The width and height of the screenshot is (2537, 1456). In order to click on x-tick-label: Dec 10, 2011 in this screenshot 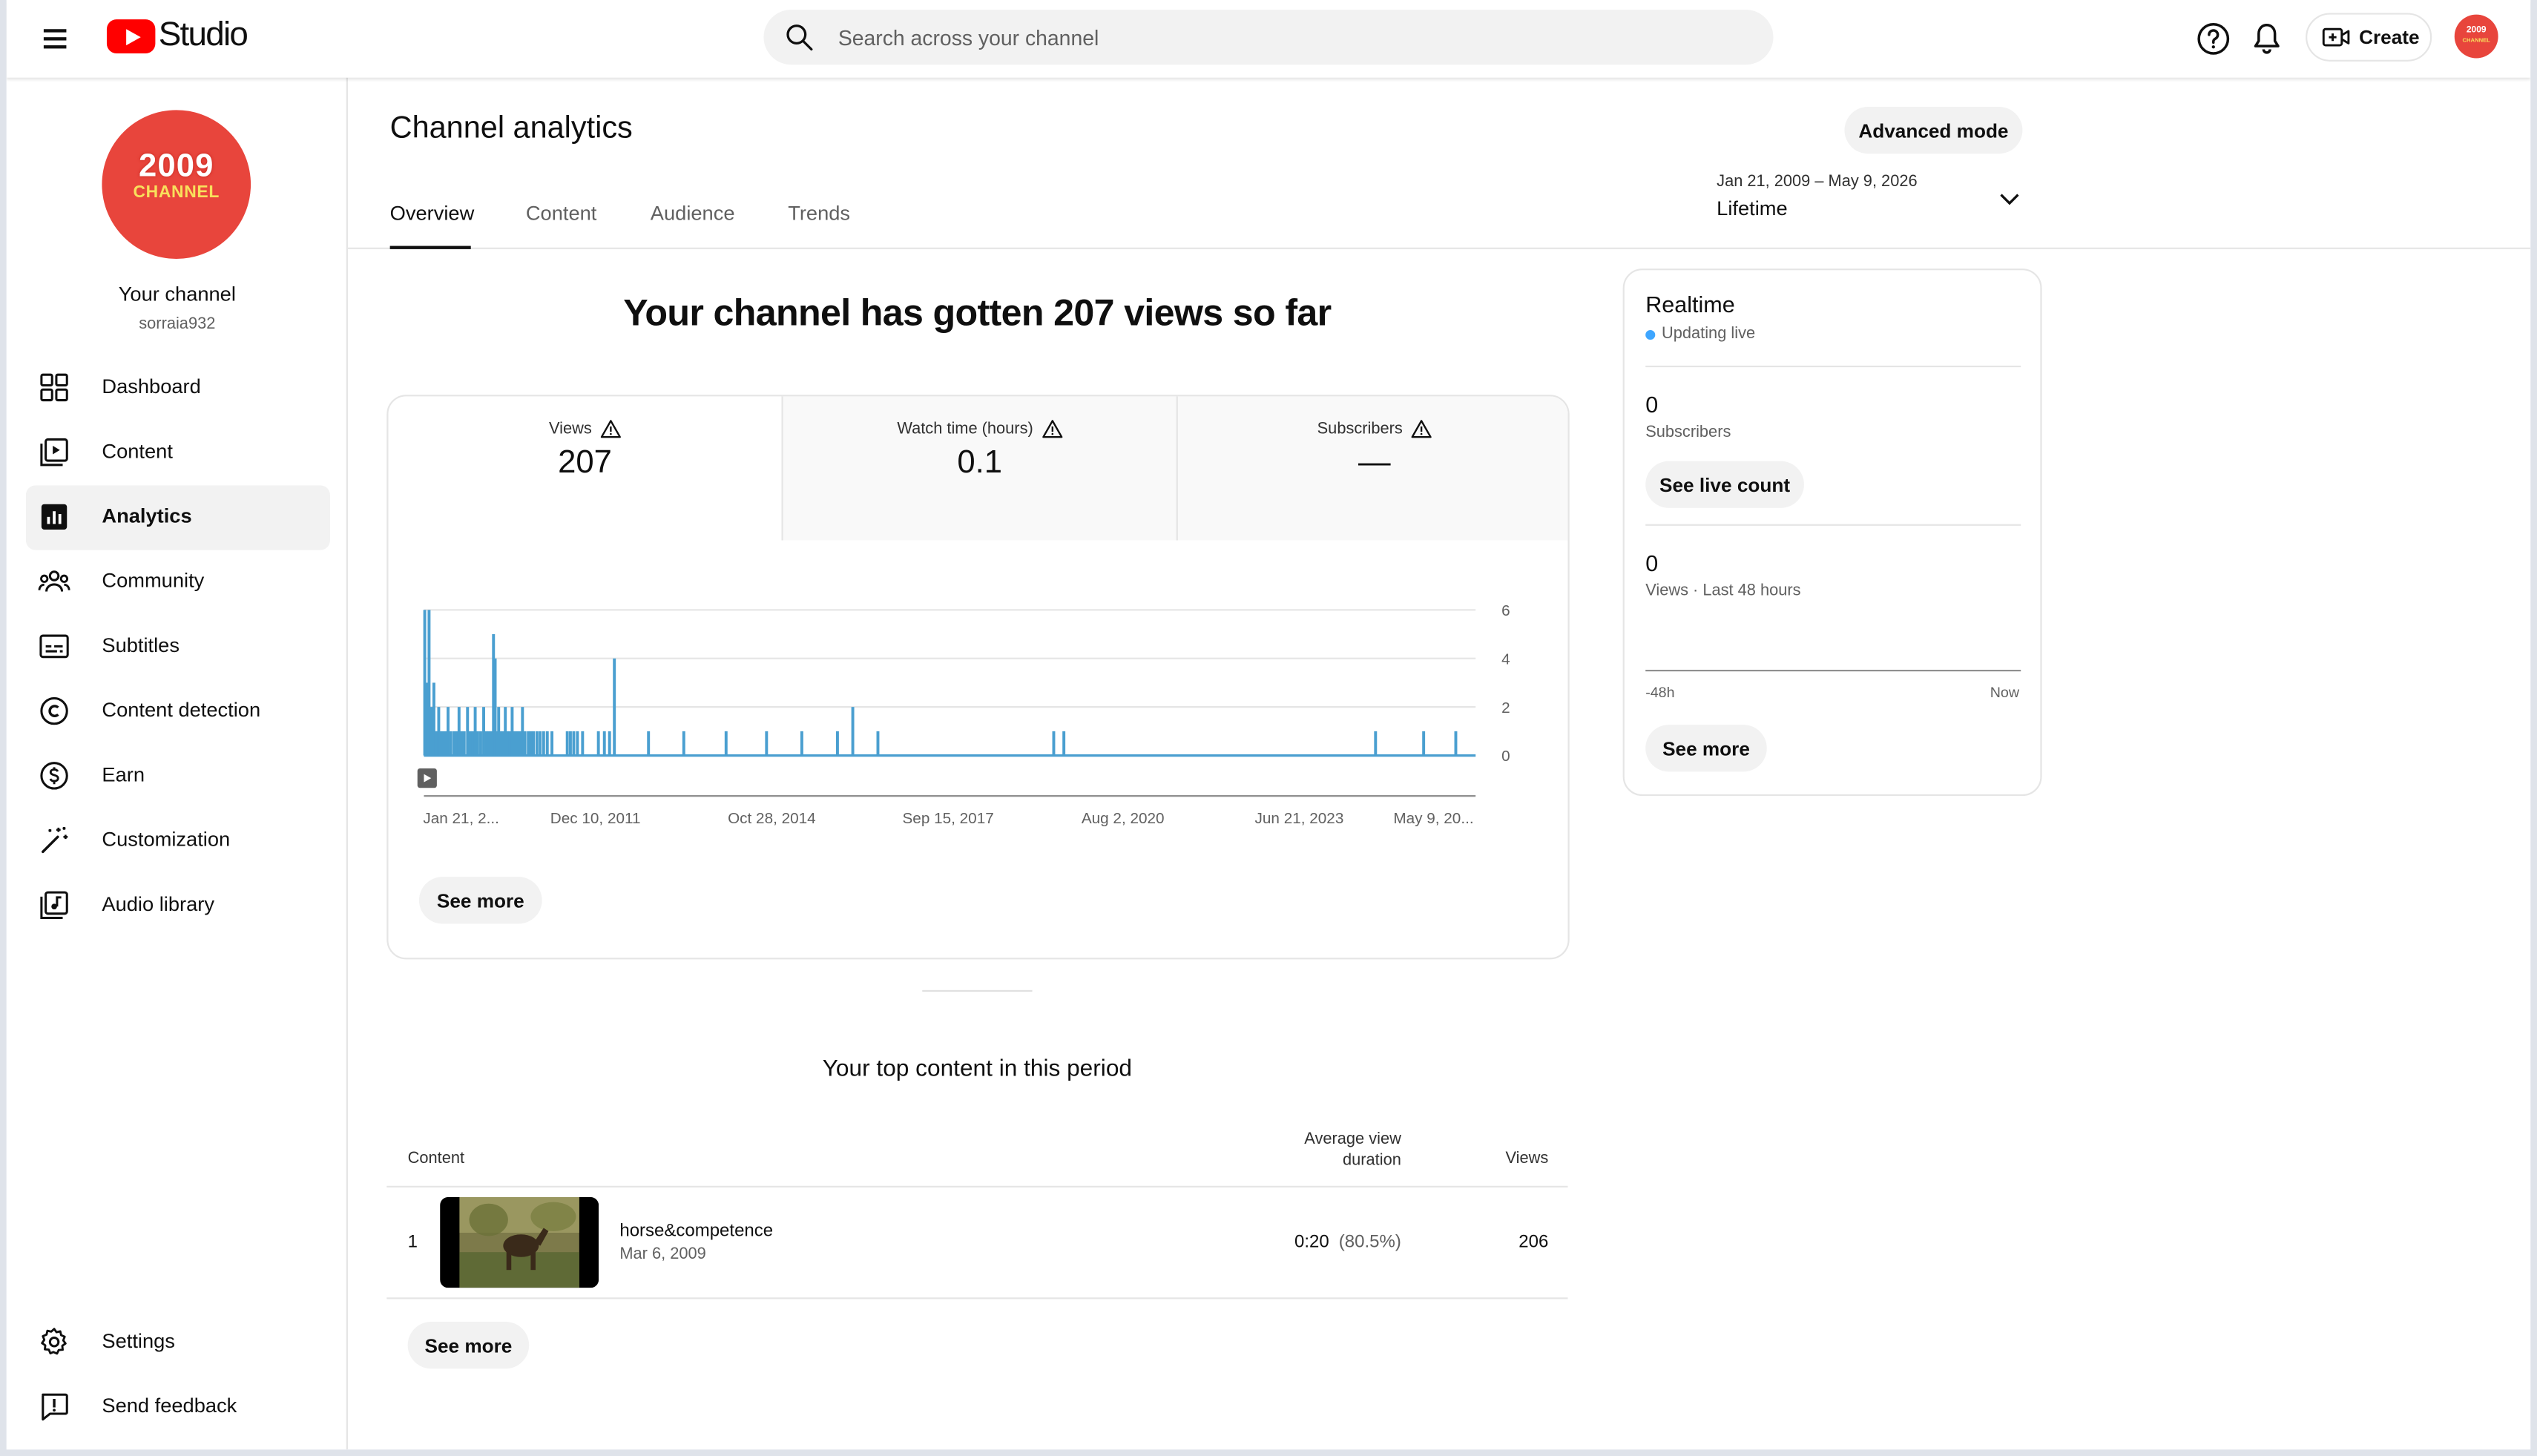, I will do `click(595, 818)`.